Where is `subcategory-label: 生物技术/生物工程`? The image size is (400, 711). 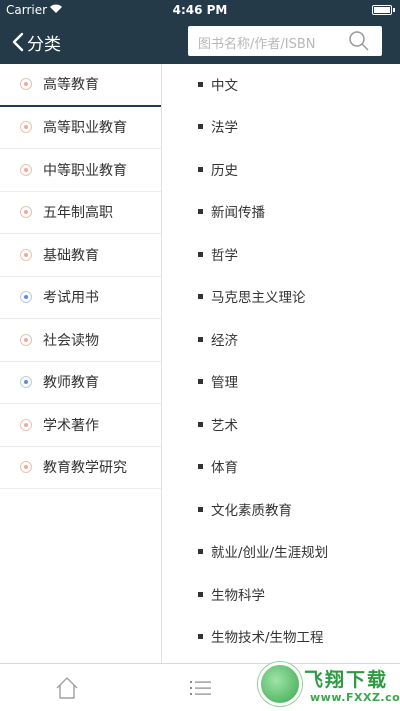
subcategory-label: 生物技术/生物工程 is located at coordinates (267, 638).